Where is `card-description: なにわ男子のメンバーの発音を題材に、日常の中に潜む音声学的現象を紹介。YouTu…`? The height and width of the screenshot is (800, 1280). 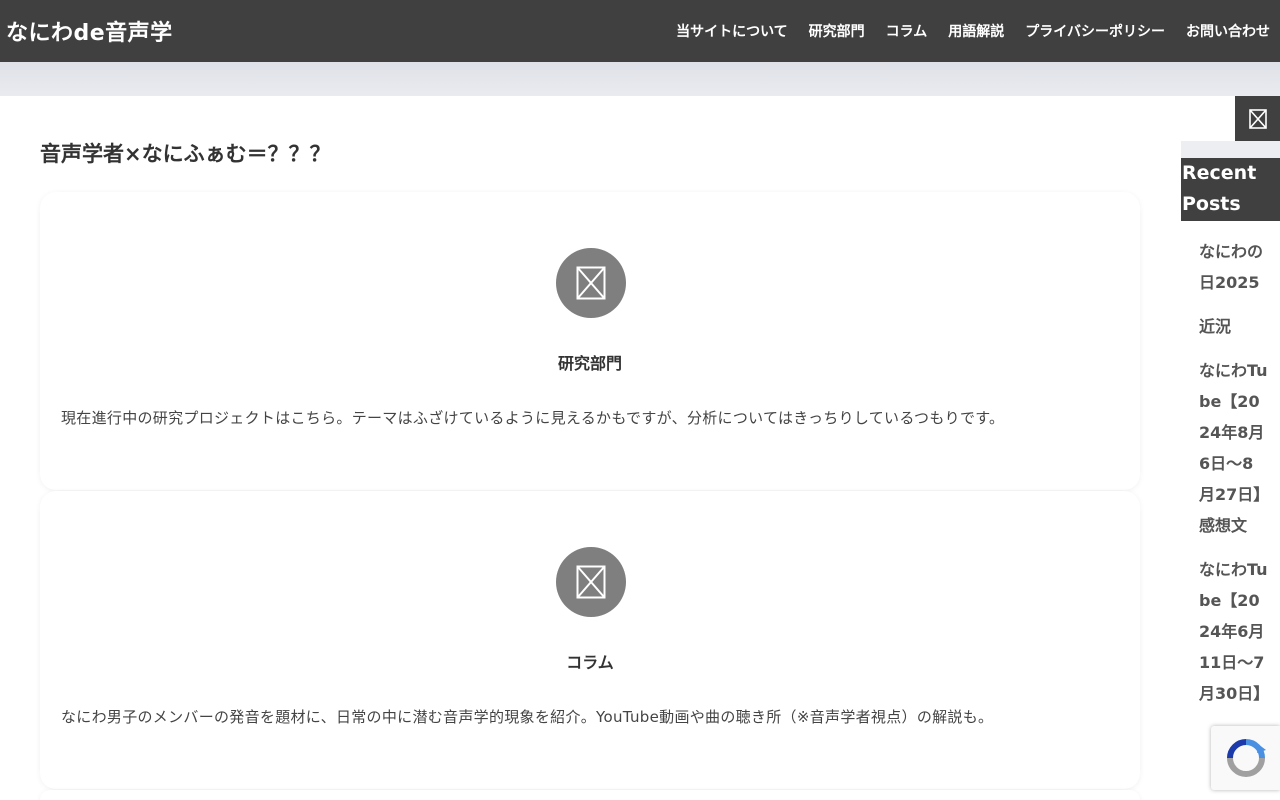 card-description: なにわ男子のメンバーの発音を題材に、日常の中に潜む音声学的現象を紹介。YouTu… is located at coordinates (527, 717).